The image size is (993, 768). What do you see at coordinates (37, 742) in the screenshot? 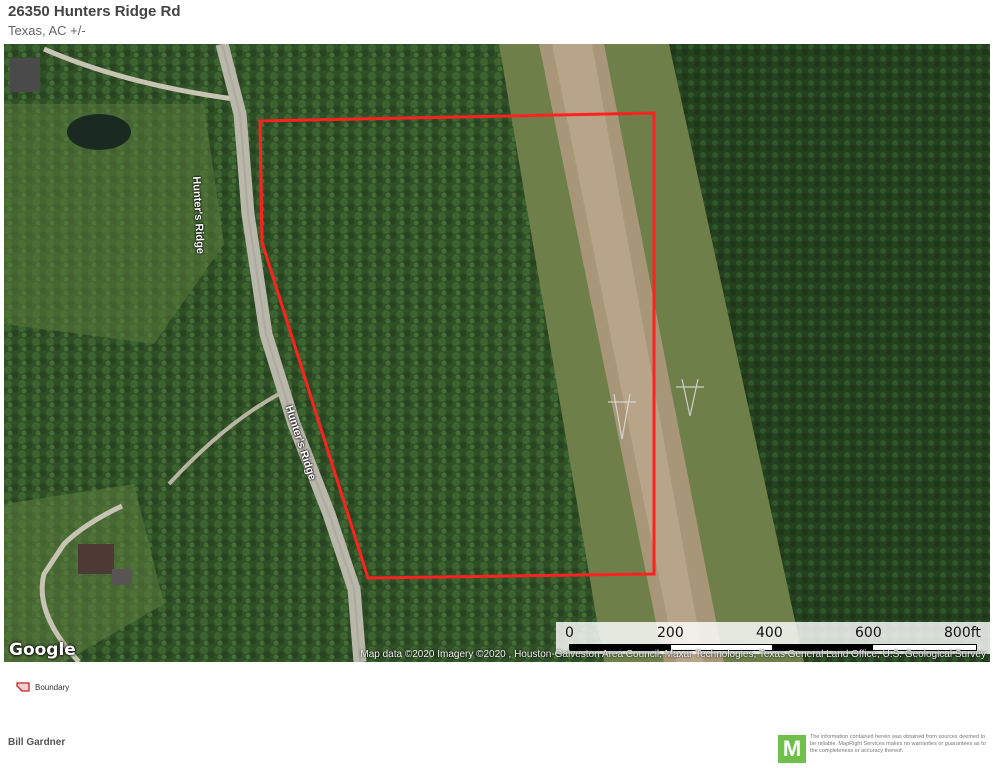
I see `agent-name: Bill Gardner` at bounding box center [37, 742].